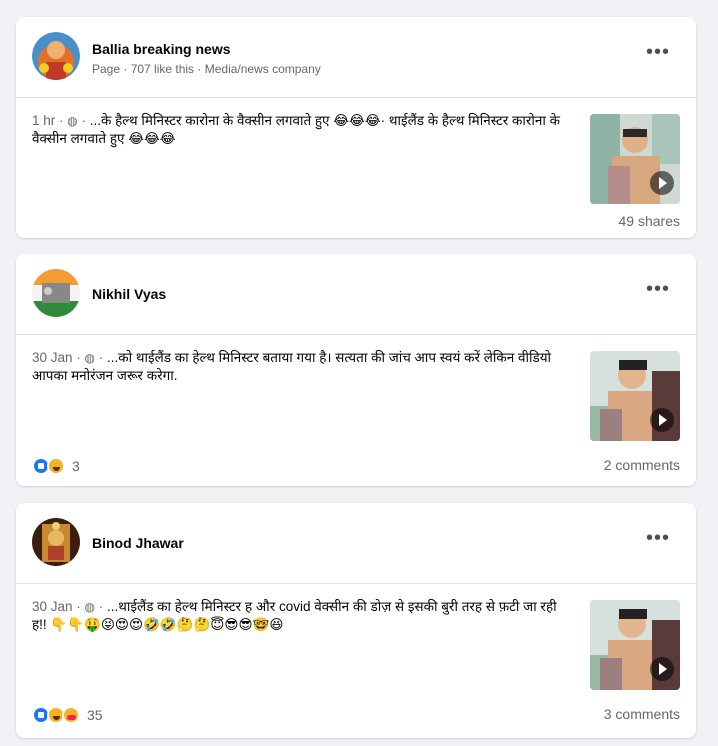 This screenshot has height=746, width=718. I want to click on shares-count: 49 shares, so click(649, 221).